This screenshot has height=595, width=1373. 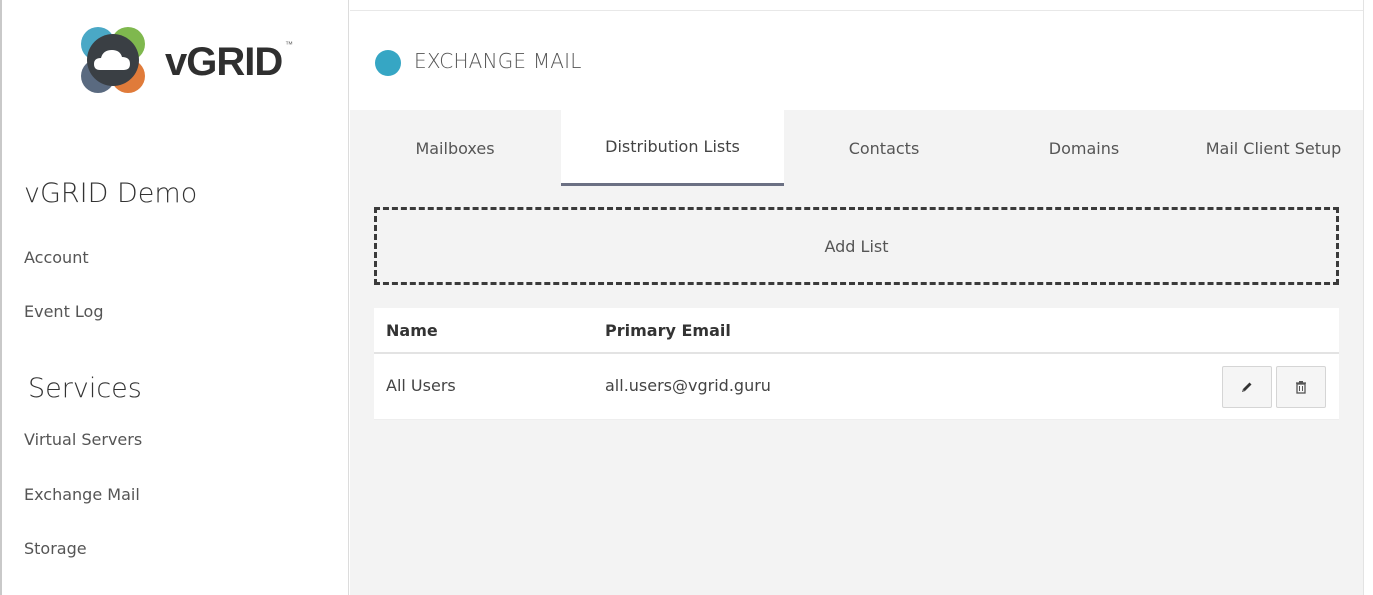 What do you see at coordinates (455, 148) in the screenshot?
I see `tab-mailboxes: Mailboxes` at bounding box center [455, 148].